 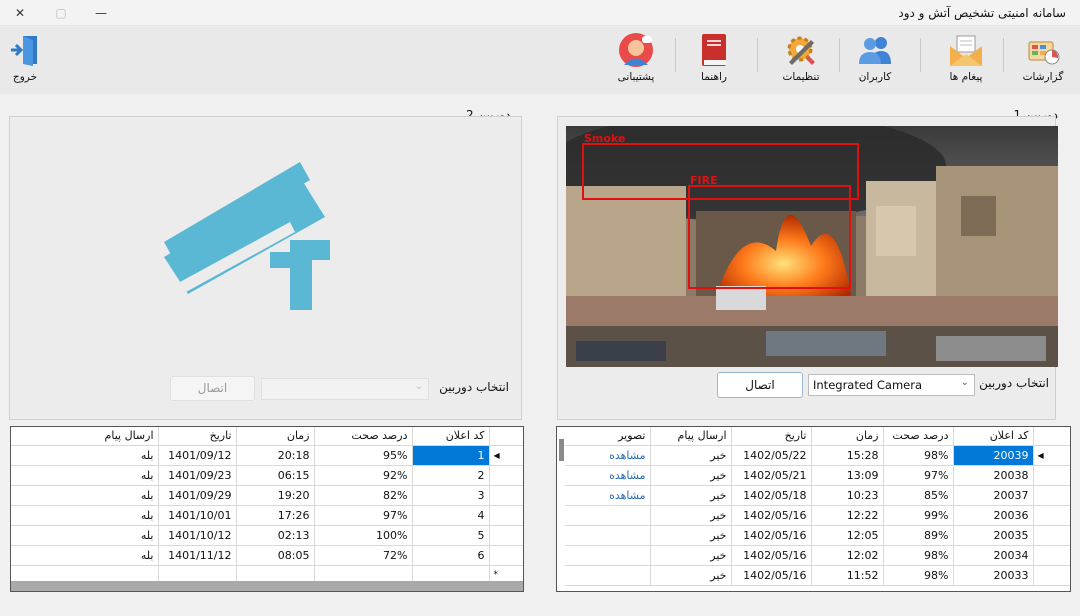 I want to click on table-cell: 1401/09/12, so click(x=197, y=455).